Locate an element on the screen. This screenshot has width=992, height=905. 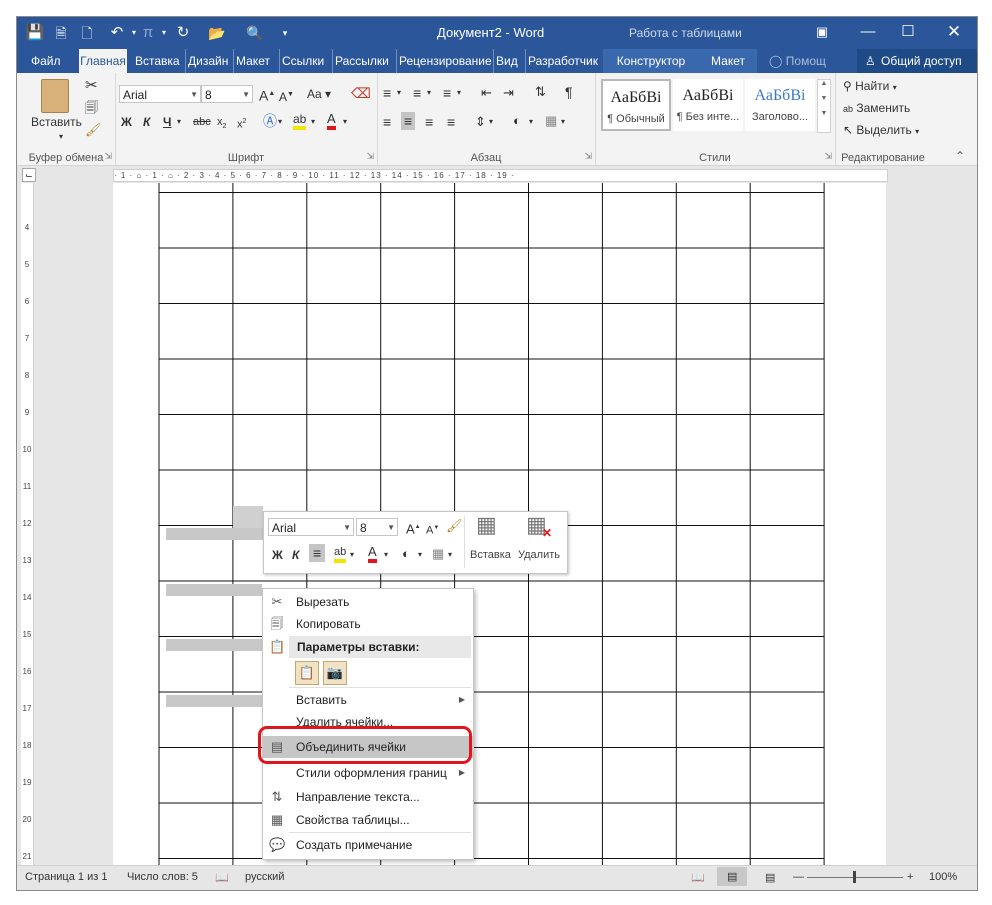
tab-mailings: Рассылки is located at coordinates (360, 61).